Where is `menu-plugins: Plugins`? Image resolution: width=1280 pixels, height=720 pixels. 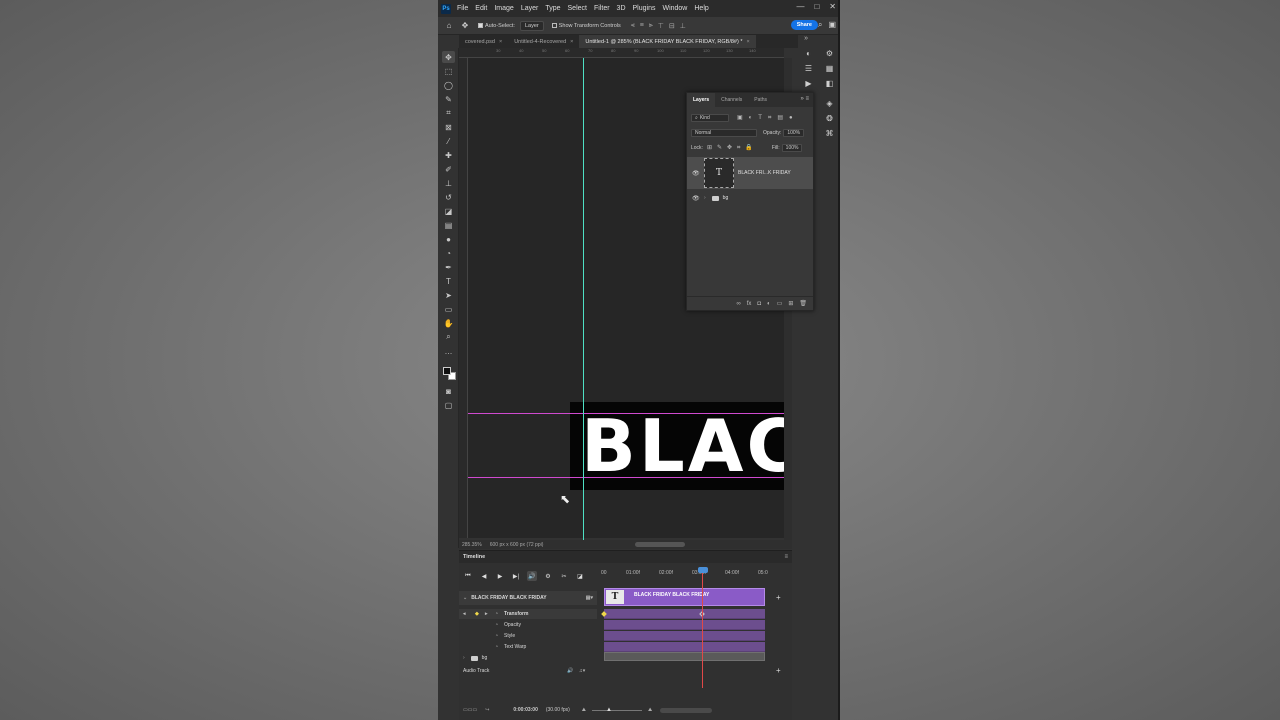
menu-plugins: Plugins is located at coordinates (644, 8).